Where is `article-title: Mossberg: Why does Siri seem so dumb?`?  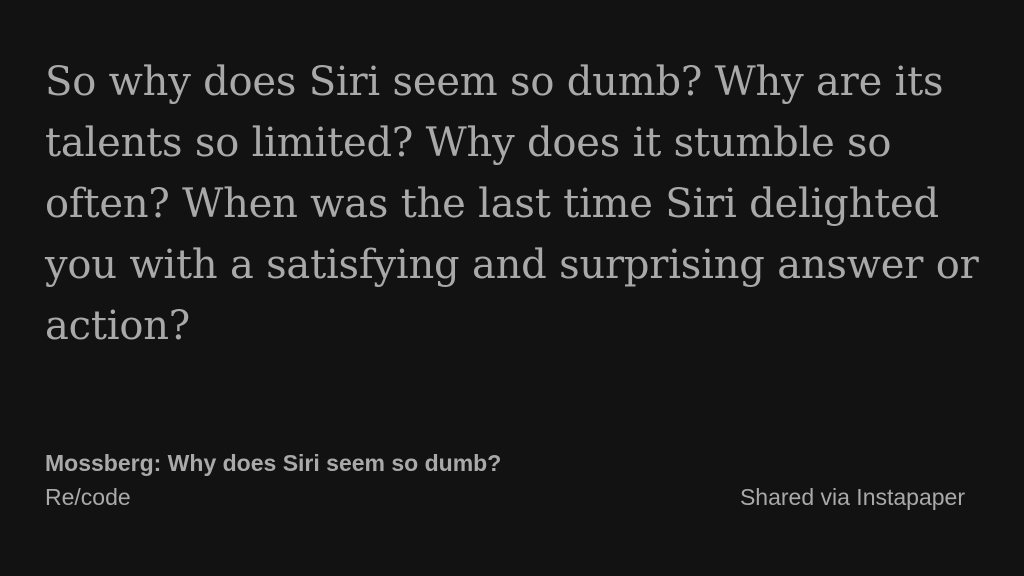
article-title: Mossberg: Why does Siri seem so dumb? is located at coordinates (273, 463).